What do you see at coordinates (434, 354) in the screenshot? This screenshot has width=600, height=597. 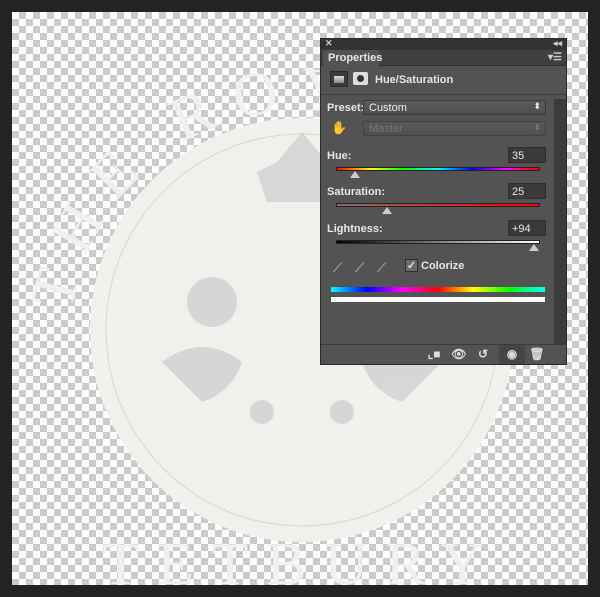 I see `clip-to-layer-icon: ⌞■` at bounding box center [434, 354].